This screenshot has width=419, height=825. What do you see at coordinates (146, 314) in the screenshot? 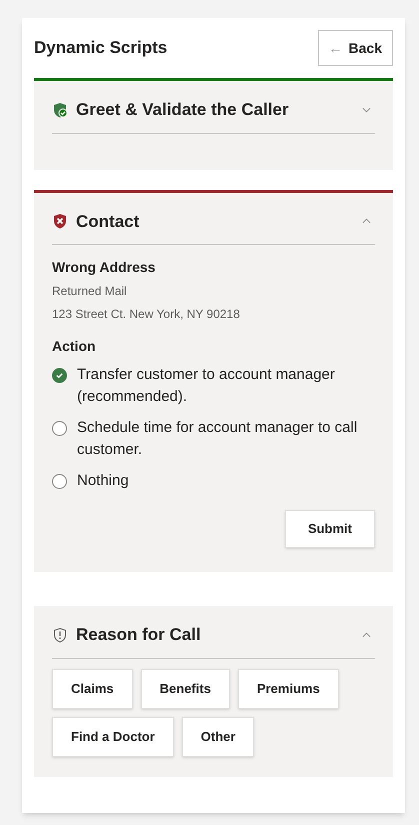
I see `address-text: 123 Street Ct. New York, NY 90218` at bounding box center [146, 314].